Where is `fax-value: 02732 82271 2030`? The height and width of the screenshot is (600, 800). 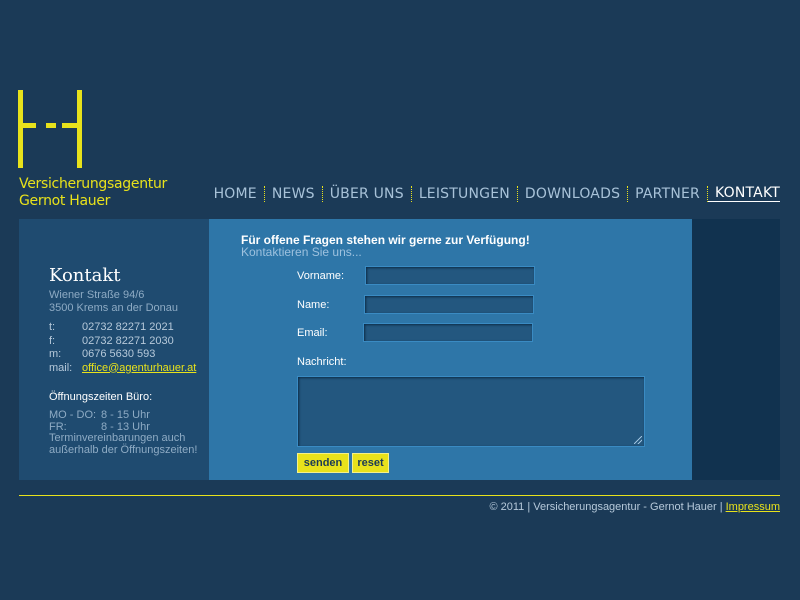
fax-value: 02732 82271 2030 is located at coordinates (128, 340).